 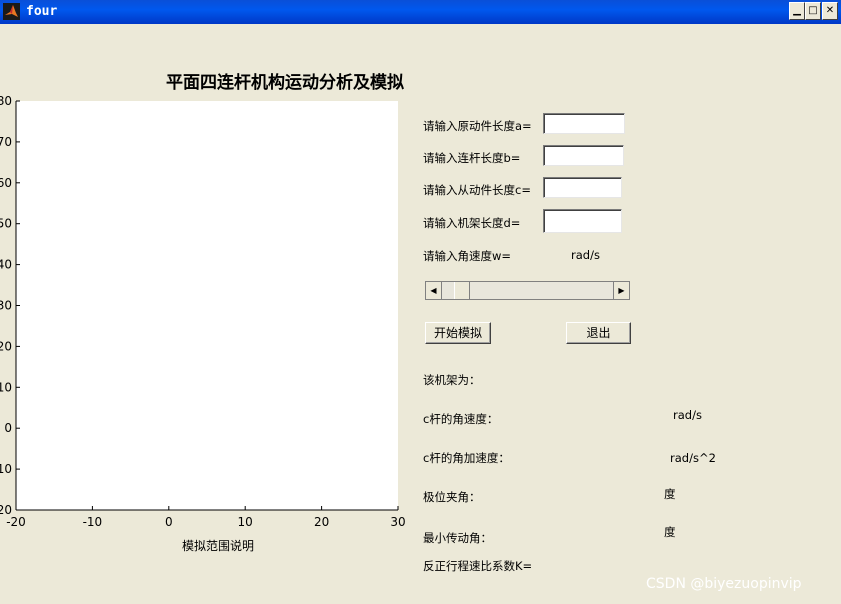 I want to click on y-tick-label: -10, so click(x=6, y=469).